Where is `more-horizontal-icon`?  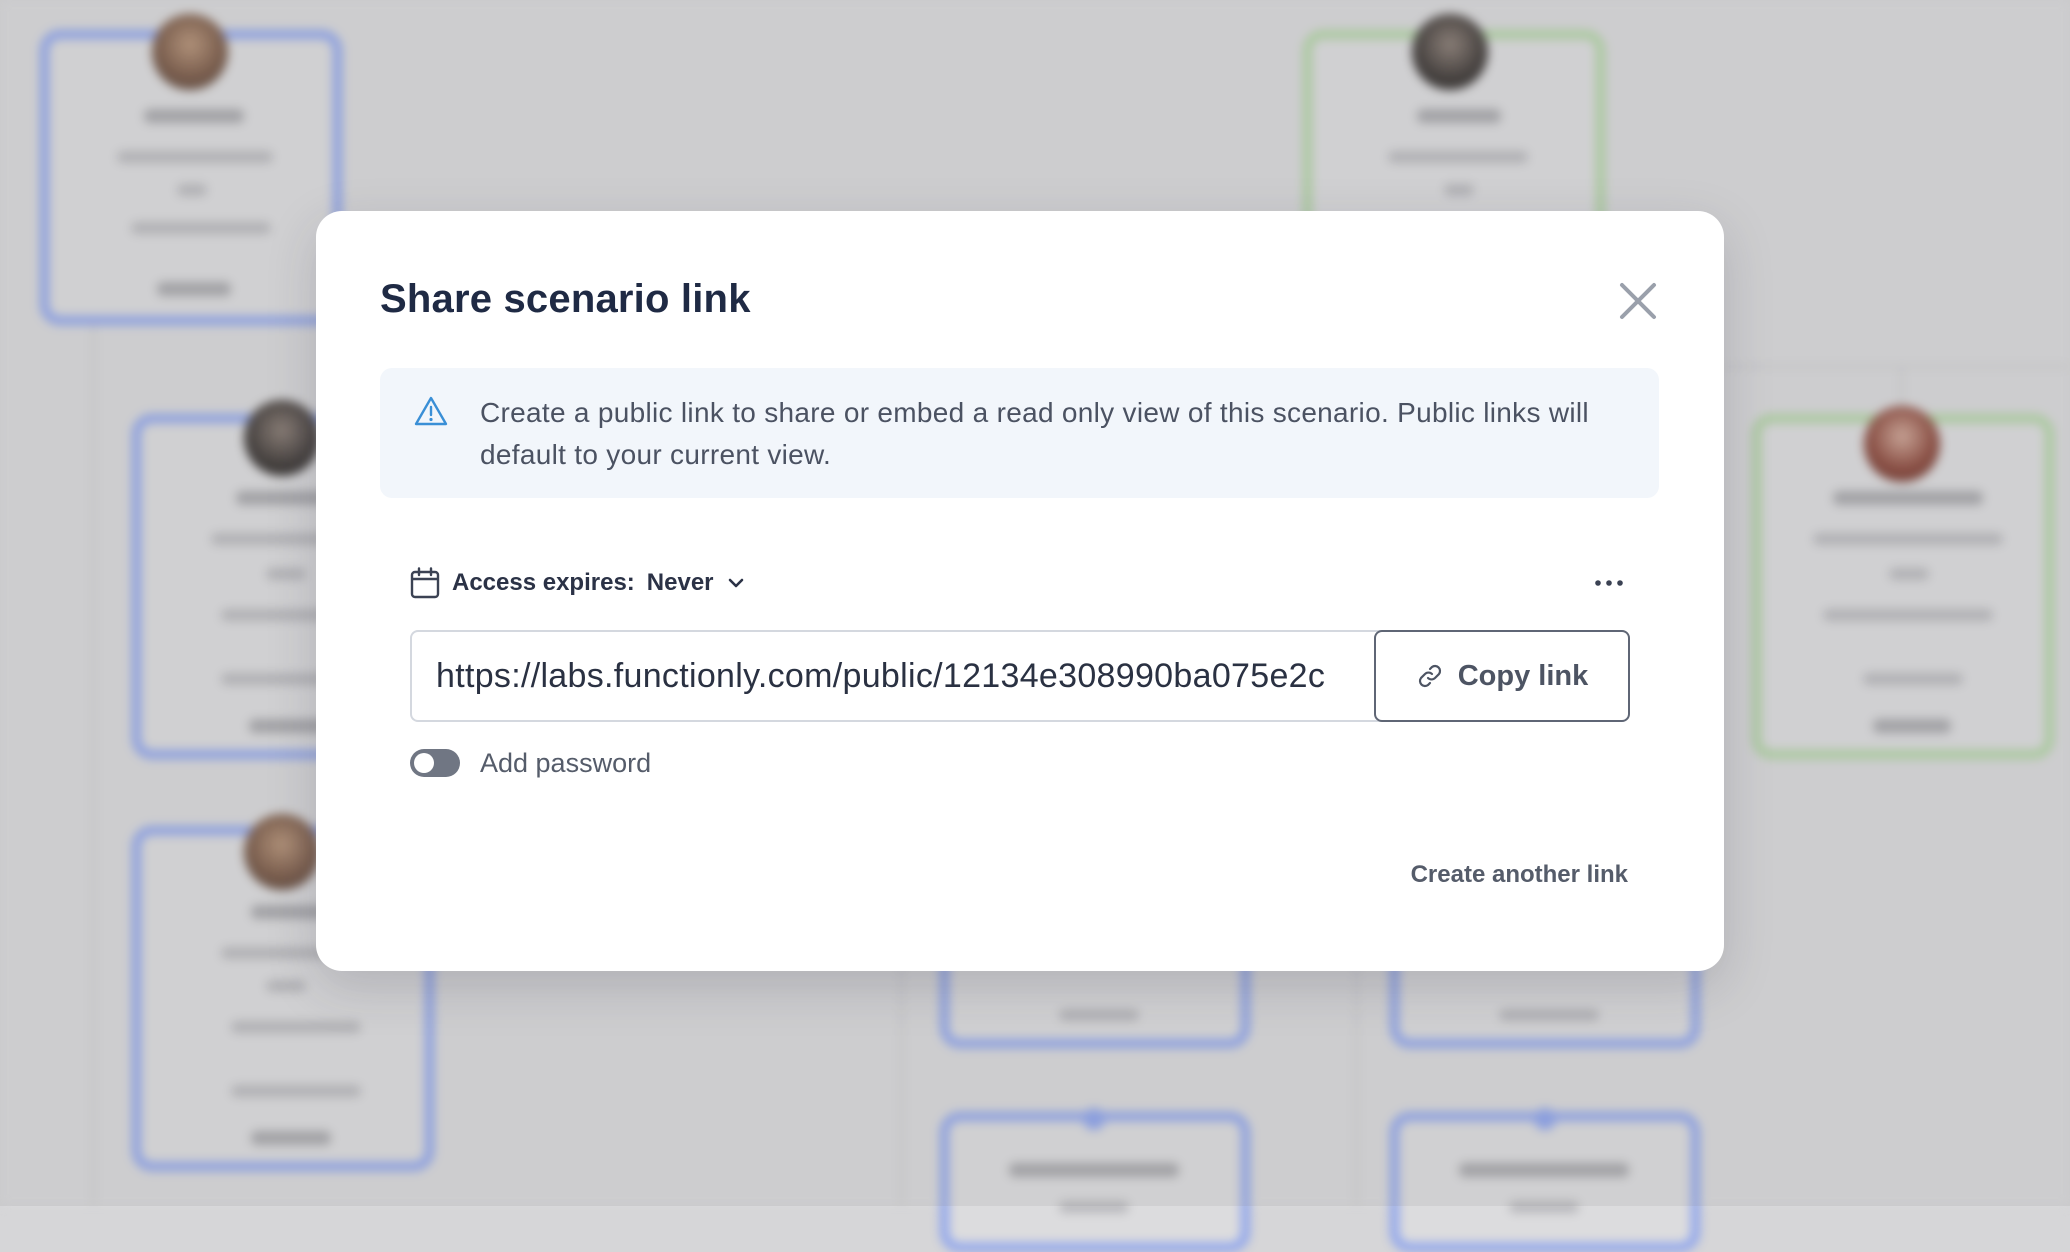 more-horizontal-icon is located at coordinates (1609, 583).